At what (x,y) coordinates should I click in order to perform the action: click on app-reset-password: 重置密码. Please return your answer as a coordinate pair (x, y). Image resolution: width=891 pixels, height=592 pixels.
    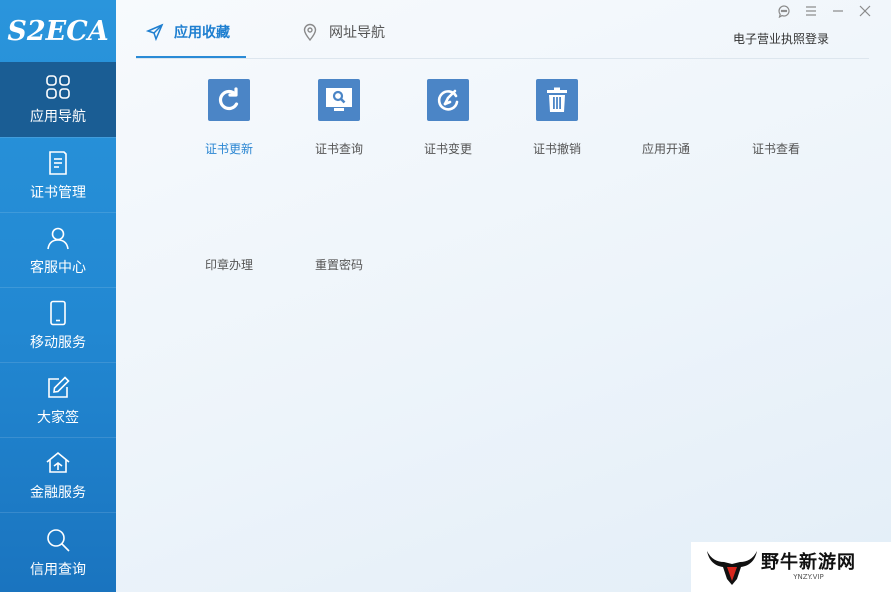
    Looking at the image, I should click on (339, 264).